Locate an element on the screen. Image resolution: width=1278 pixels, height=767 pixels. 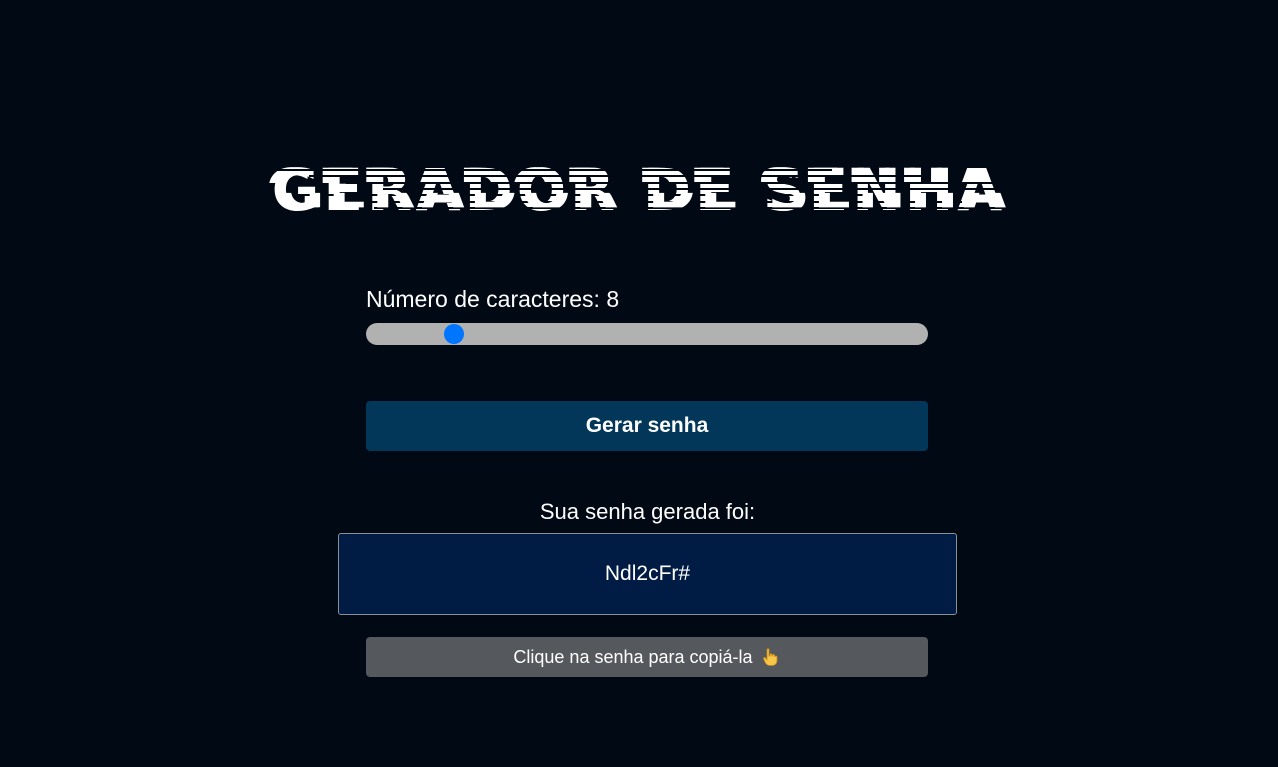
pointing-hand-icon is located at coordinates (771, 657).